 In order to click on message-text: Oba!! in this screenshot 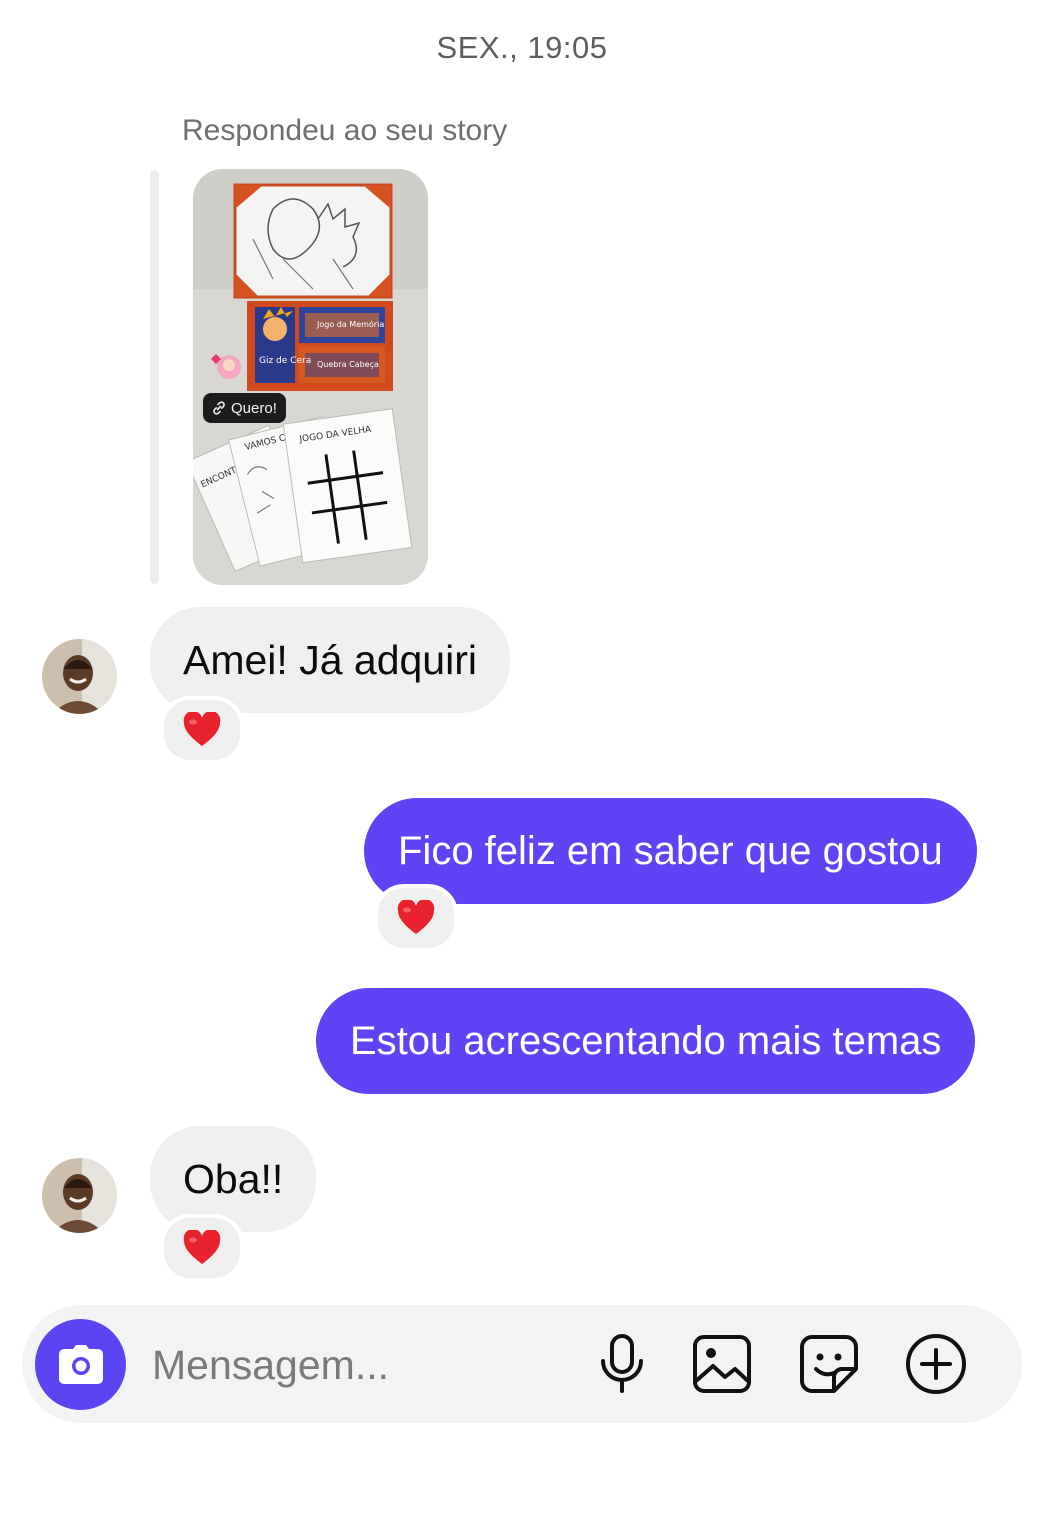, I will do `click(233, 1179)`.